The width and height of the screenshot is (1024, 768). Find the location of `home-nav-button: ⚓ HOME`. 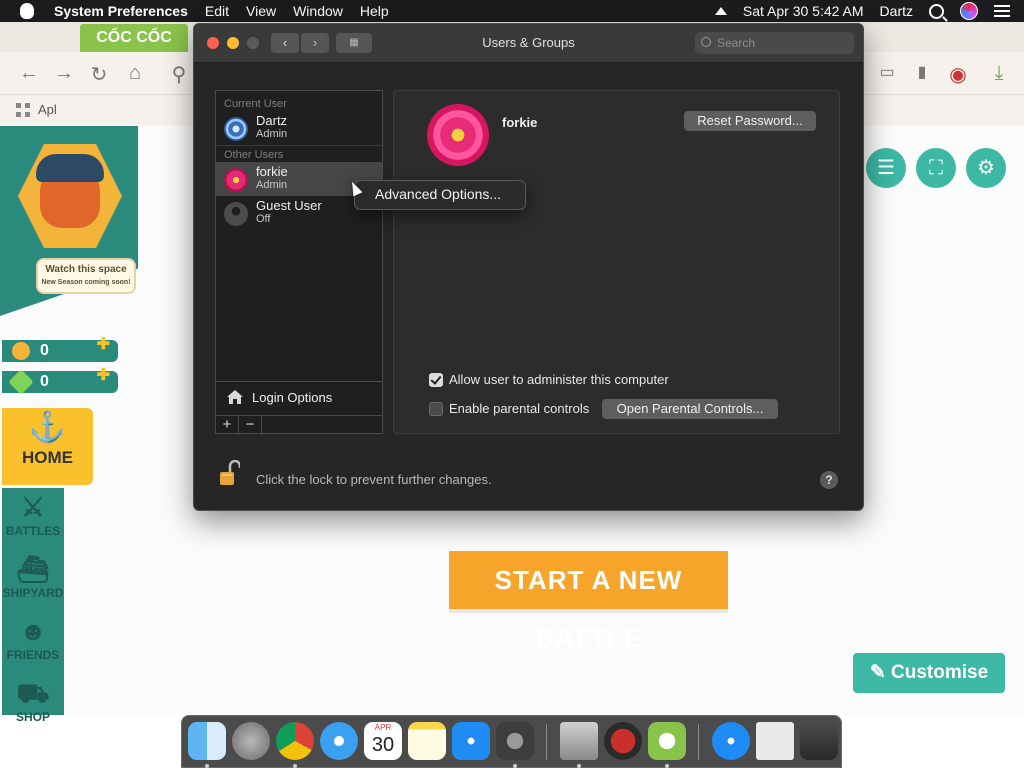

home-nav-button: ⚓ HOME is located at coordinates (47, 446).